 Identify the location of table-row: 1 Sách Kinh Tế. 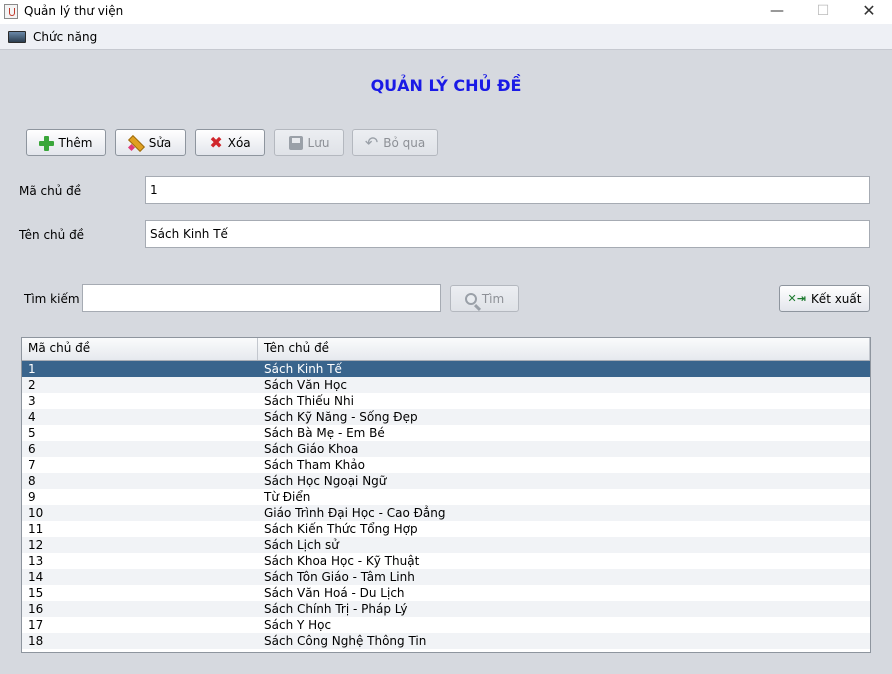
(446, 369).